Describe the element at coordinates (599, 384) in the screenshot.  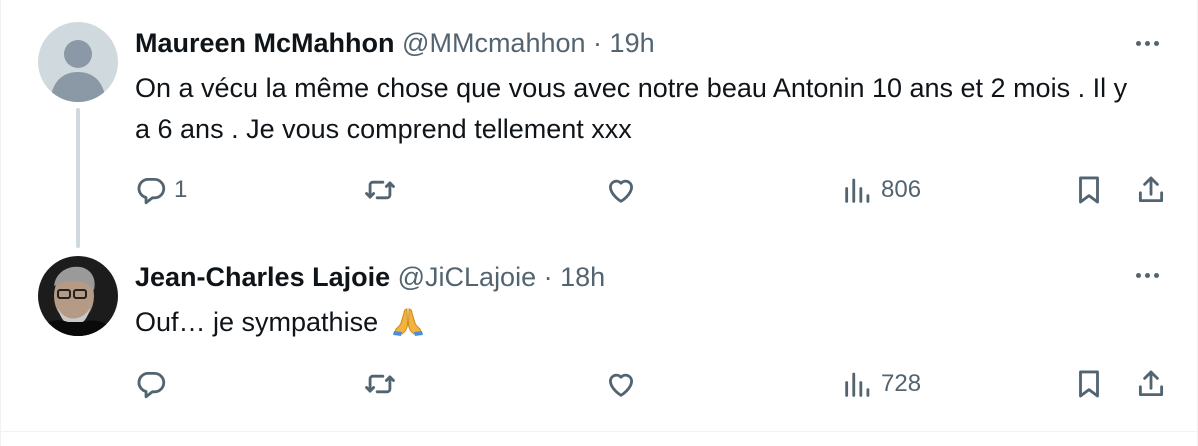
I see `tweet-actions: 728` at that location.